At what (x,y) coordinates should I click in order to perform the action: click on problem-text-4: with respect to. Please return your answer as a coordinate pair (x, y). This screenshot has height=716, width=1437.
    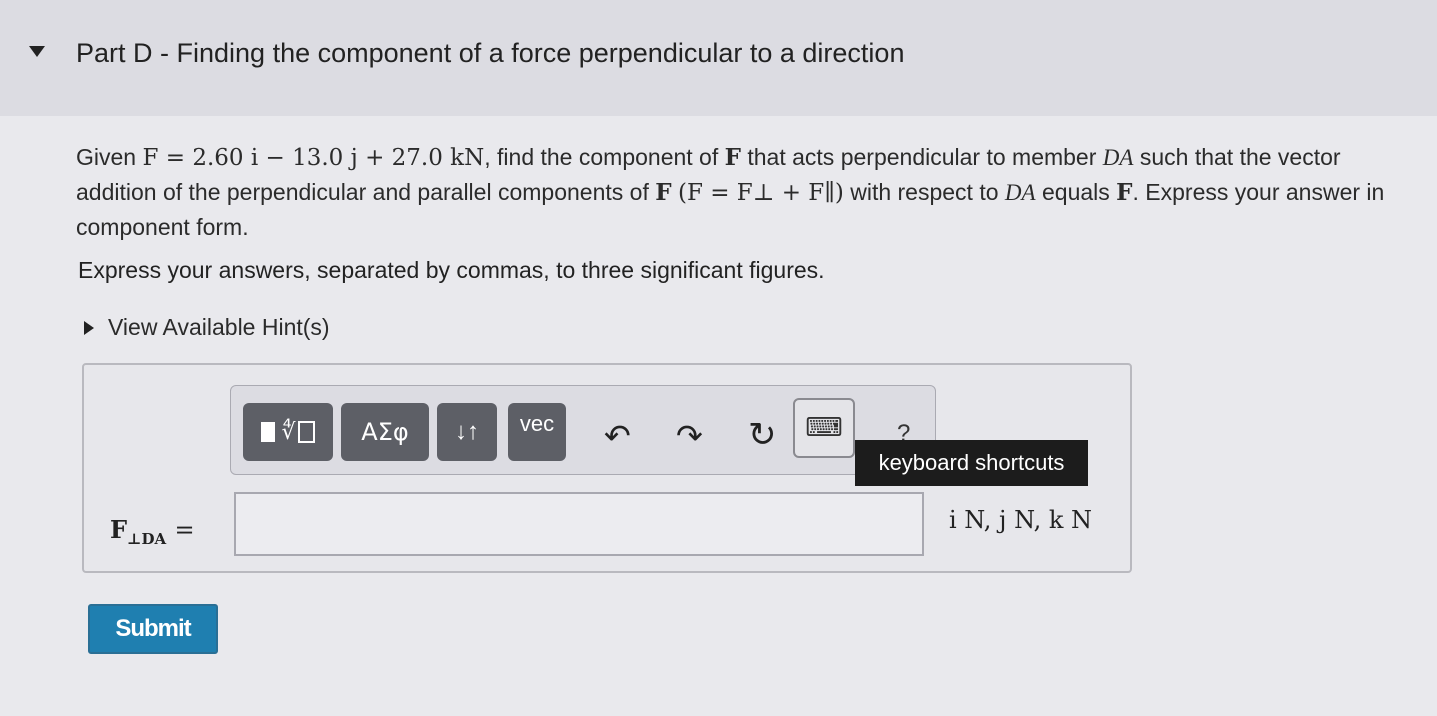
    Looking at the image, I should click on (924, 192).